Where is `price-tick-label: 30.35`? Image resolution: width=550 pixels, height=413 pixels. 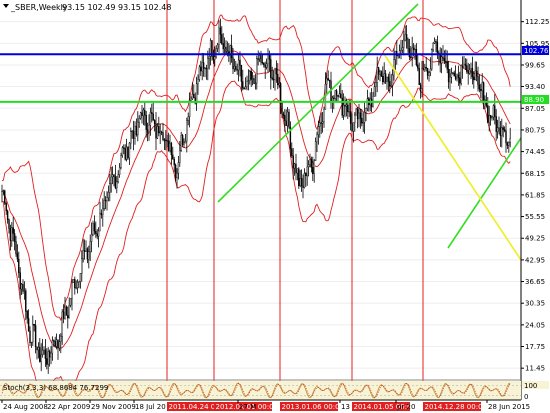 price-tick-label: 30.35 is located at coordinates (535, 304).